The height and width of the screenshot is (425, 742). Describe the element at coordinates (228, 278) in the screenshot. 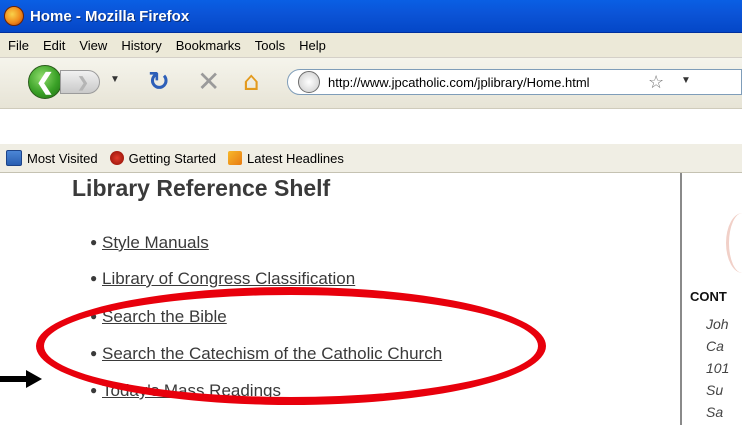

I see `loc-classification-link: Library of Congress Classification` at that location.